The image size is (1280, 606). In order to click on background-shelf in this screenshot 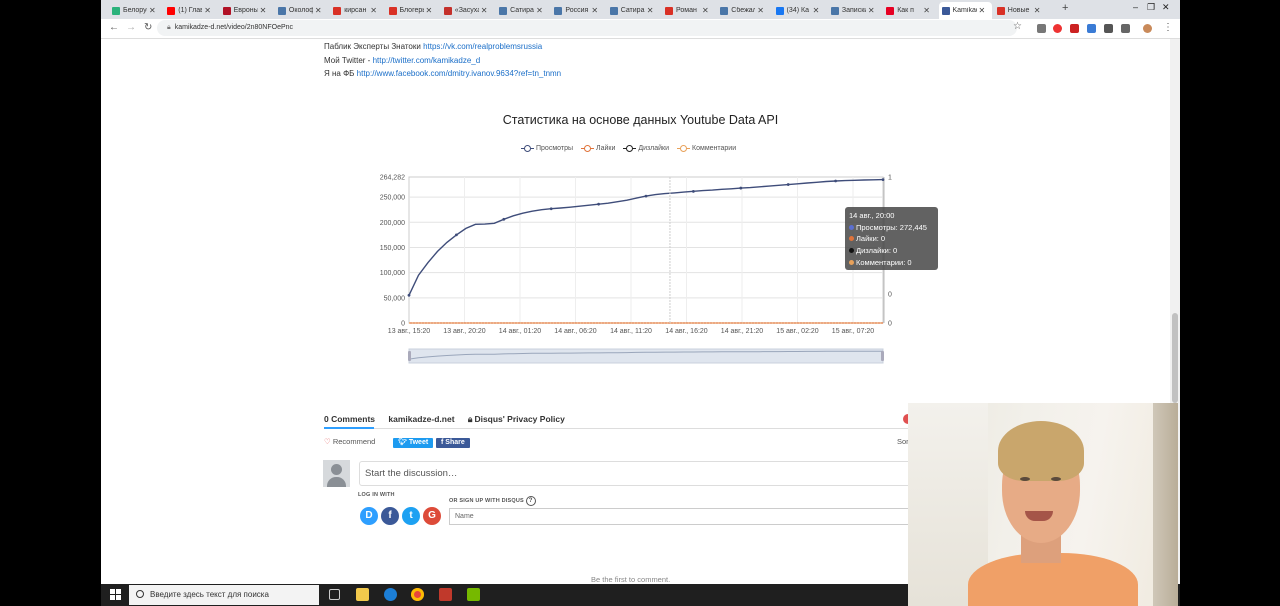, I will do `click(1165, 504)`.